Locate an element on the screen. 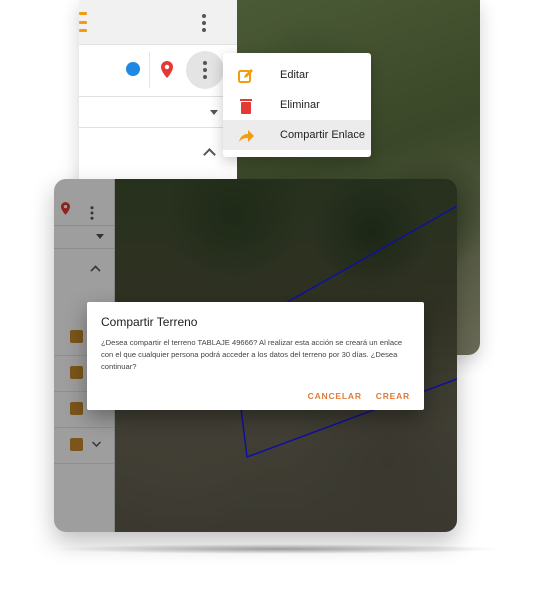 The height and width of the screenshot is (592, 554). context-menu: Editar Eliminar Compartir Enlace is located at coordinates (297, 105).